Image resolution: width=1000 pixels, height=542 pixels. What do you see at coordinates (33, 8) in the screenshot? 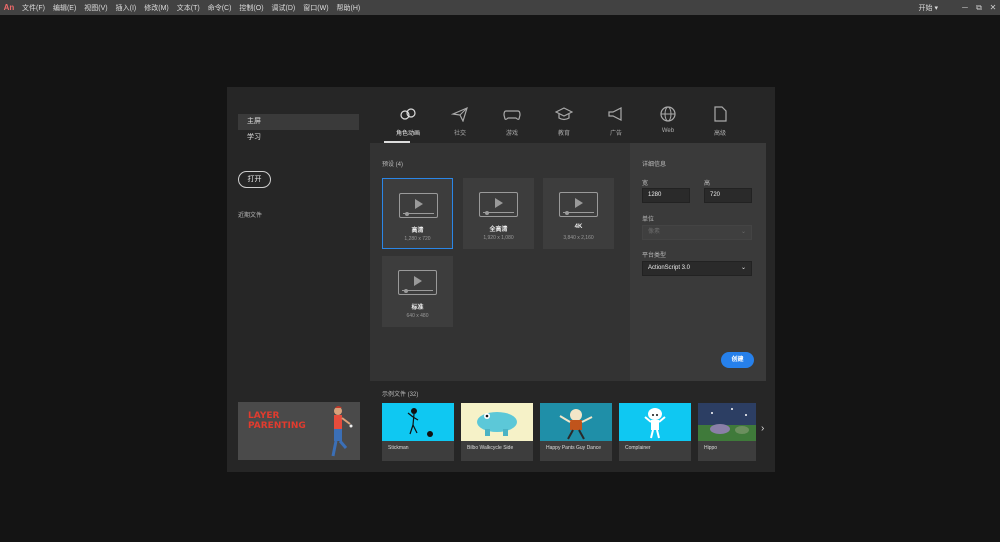
I see `menu-file: 文件(F)` at bounding box center [33, 8].